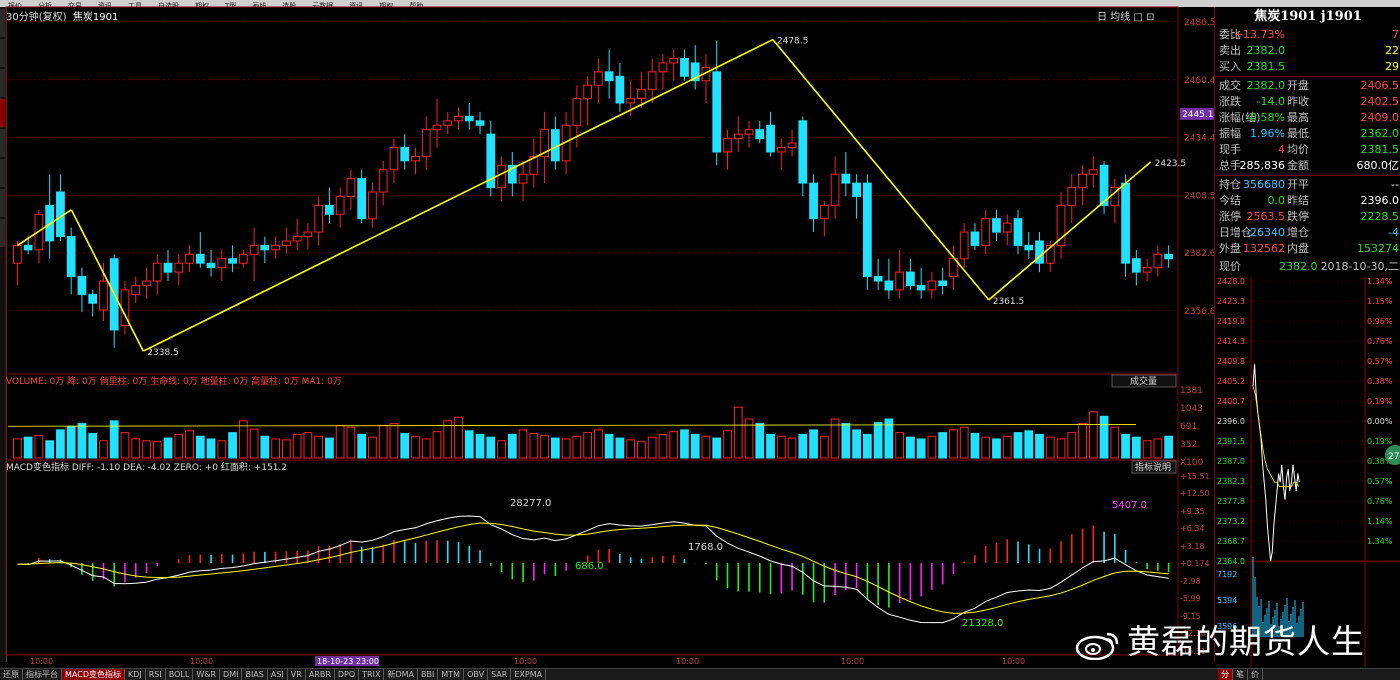 This screenshot has width=1400, height=680. Describe the element at coordinates (231, 674) in the screenshot. I see `indicator-tab-7: DMI` at that location.